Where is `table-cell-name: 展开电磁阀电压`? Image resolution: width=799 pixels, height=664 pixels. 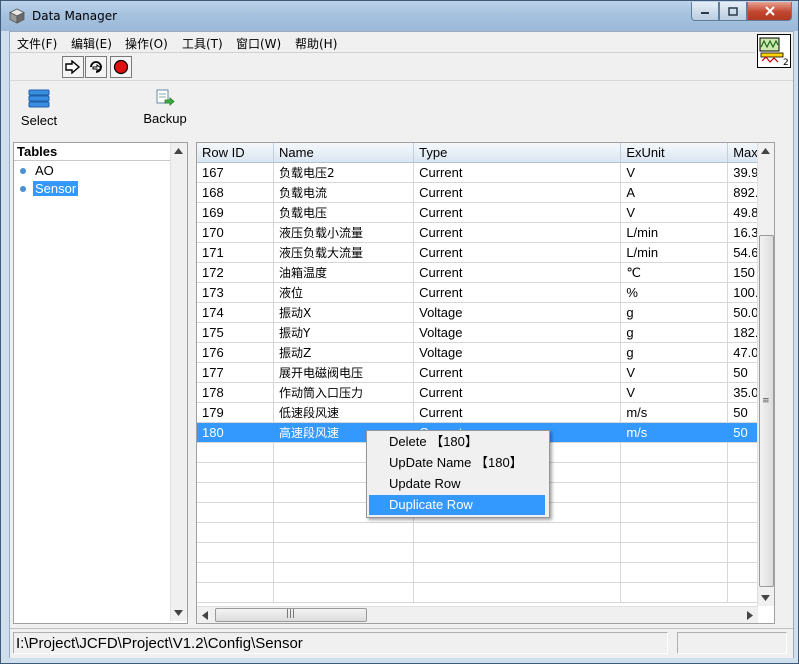
table-cell-name: 展开电磁阀电压 is located at coordinates (344, 372).